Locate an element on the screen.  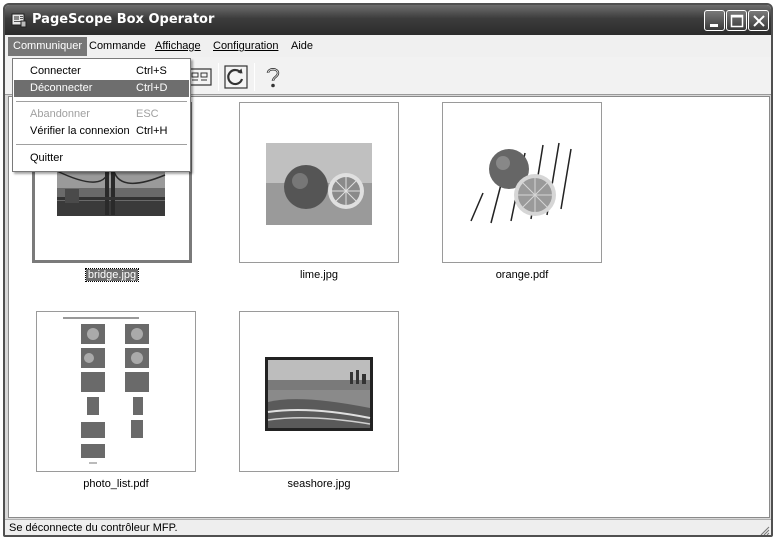
menu-affichage: Affichage is located at coordinates (178, 46).